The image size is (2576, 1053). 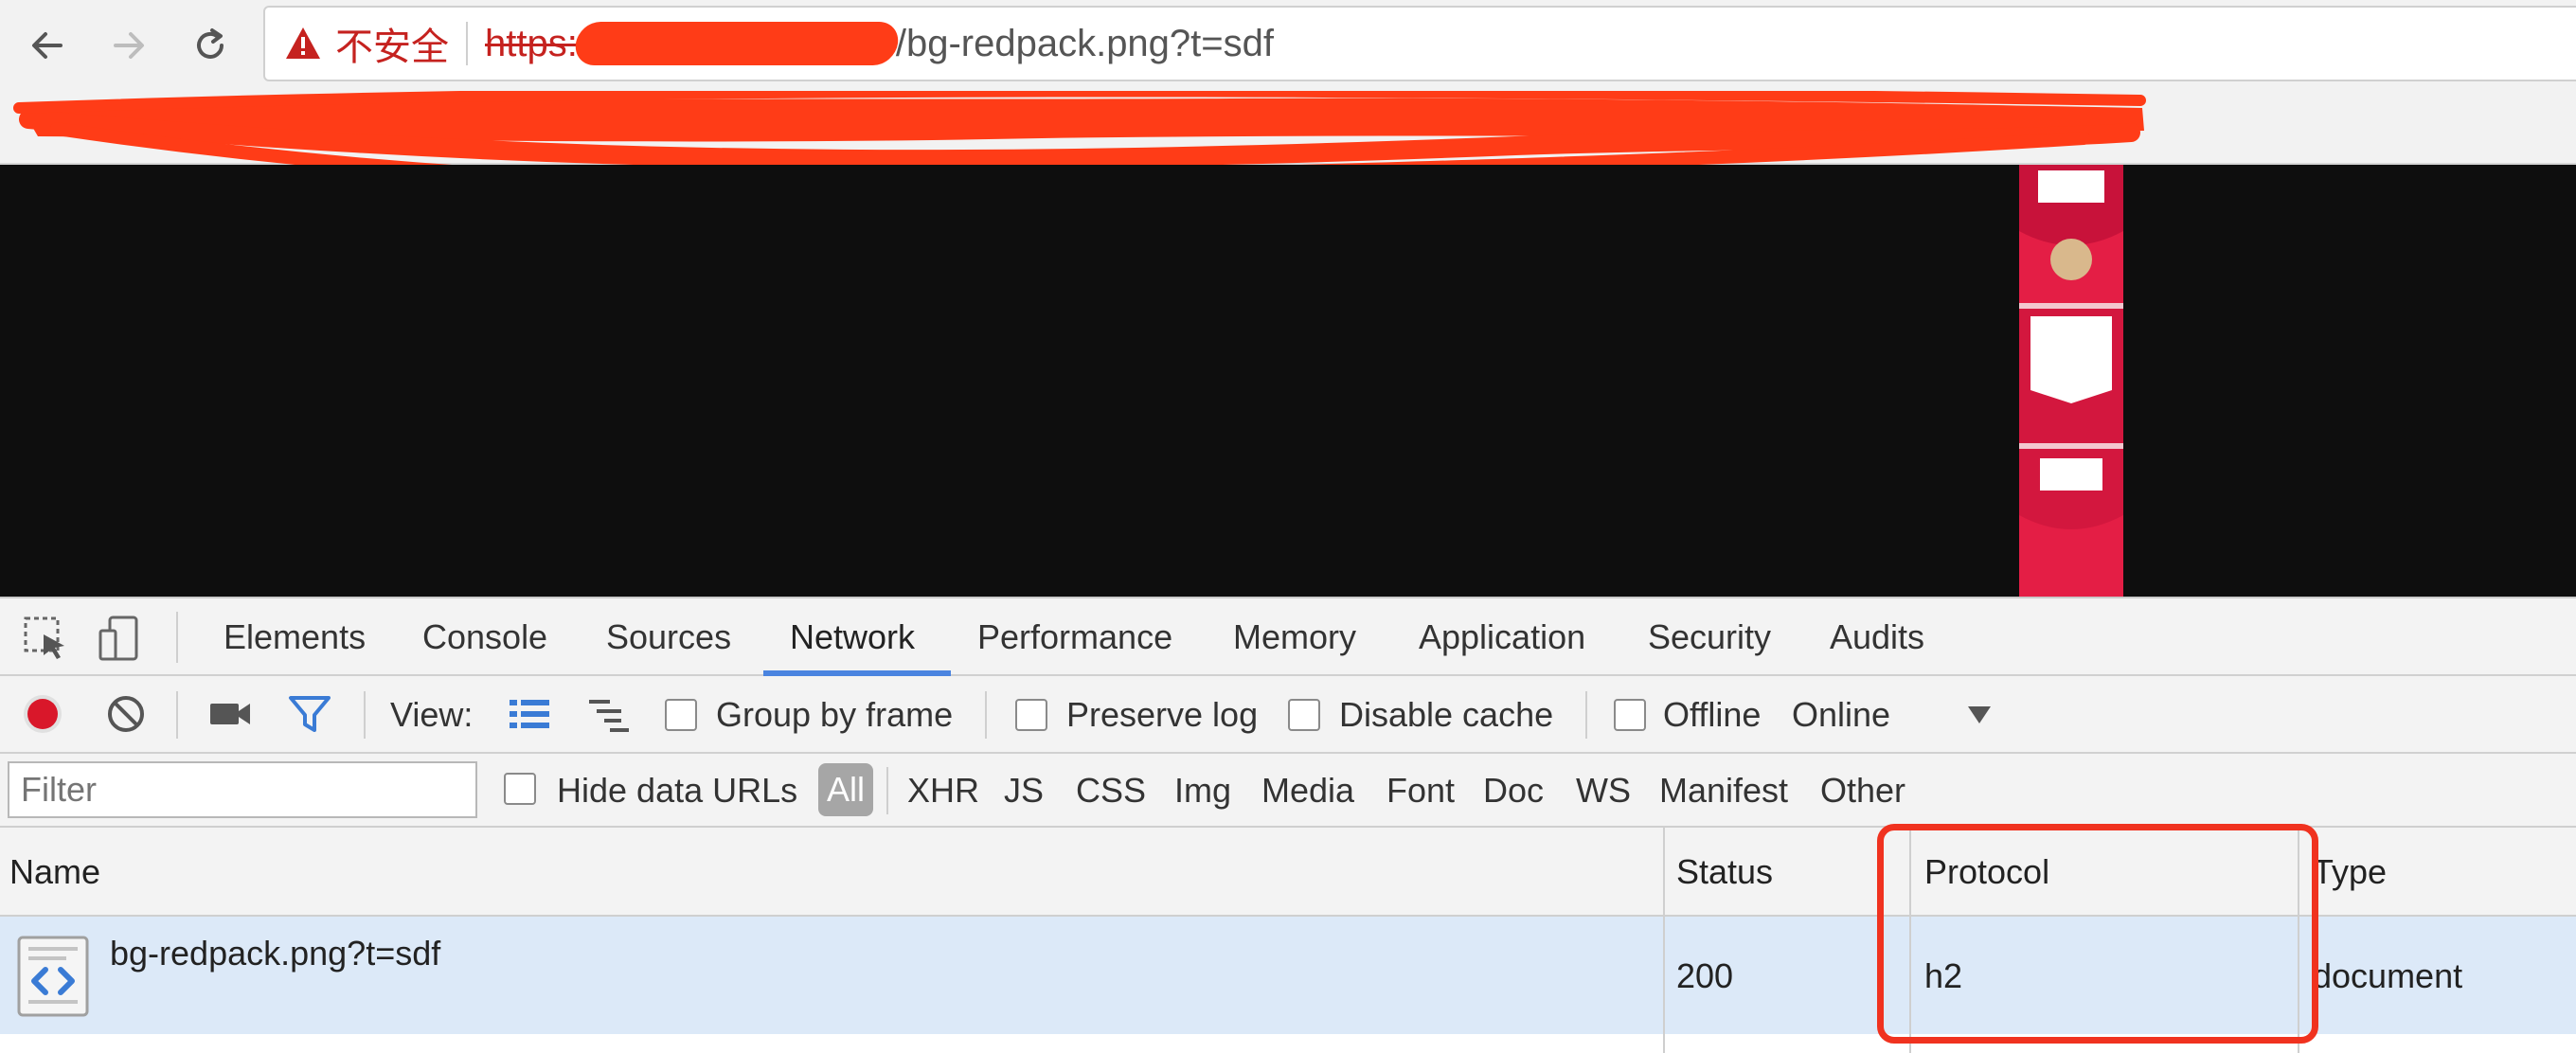 What do you see at coordinates (1712, 715) in the screenshot?
I see `offline-label: Offline` at bounding box center [1712, 715].